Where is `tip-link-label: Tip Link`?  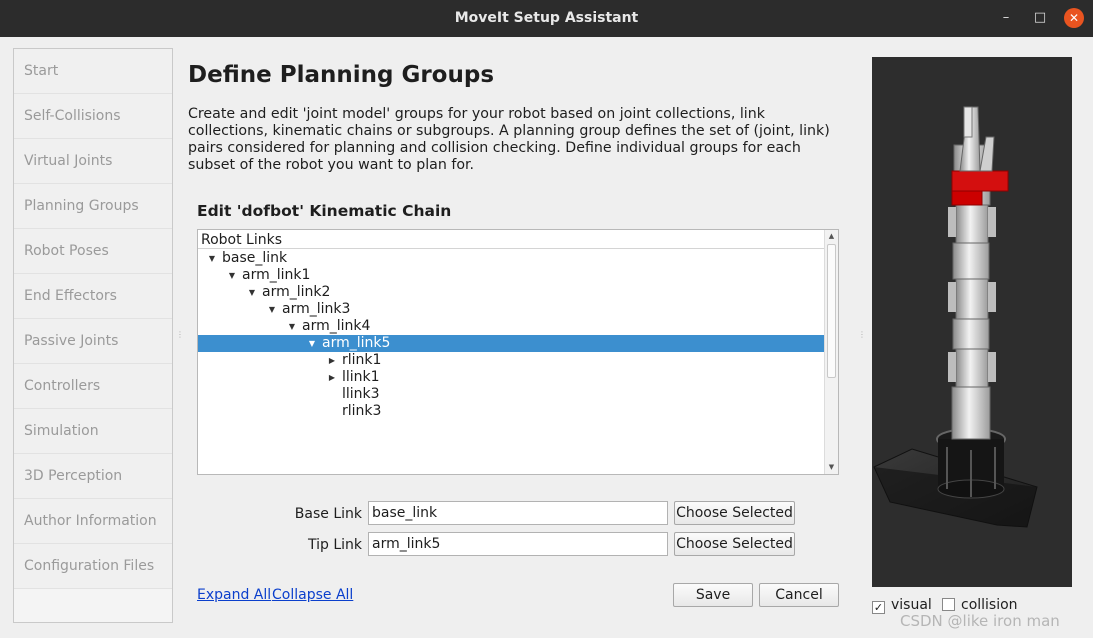 tip-link-label: Tip Link is located at coordinates (334, 545).